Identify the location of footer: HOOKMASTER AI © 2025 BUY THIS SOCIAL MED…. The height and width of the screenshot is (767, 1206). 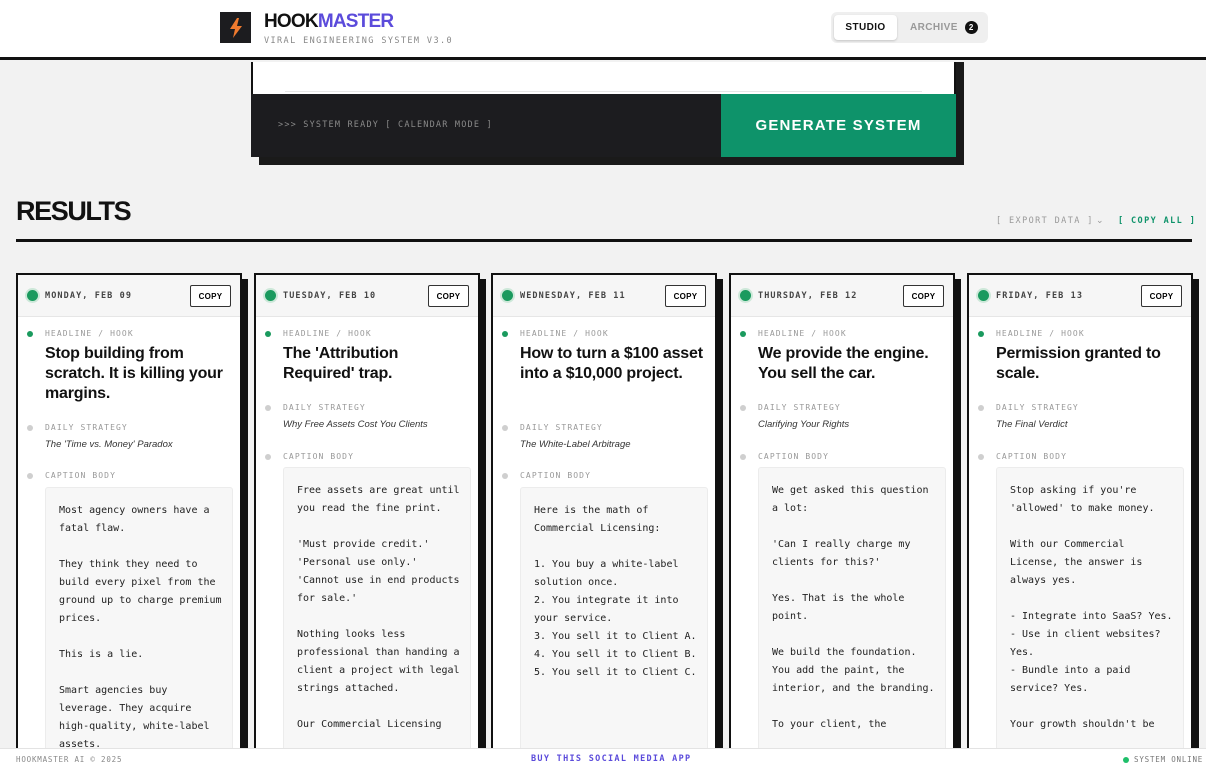
(603, 757).